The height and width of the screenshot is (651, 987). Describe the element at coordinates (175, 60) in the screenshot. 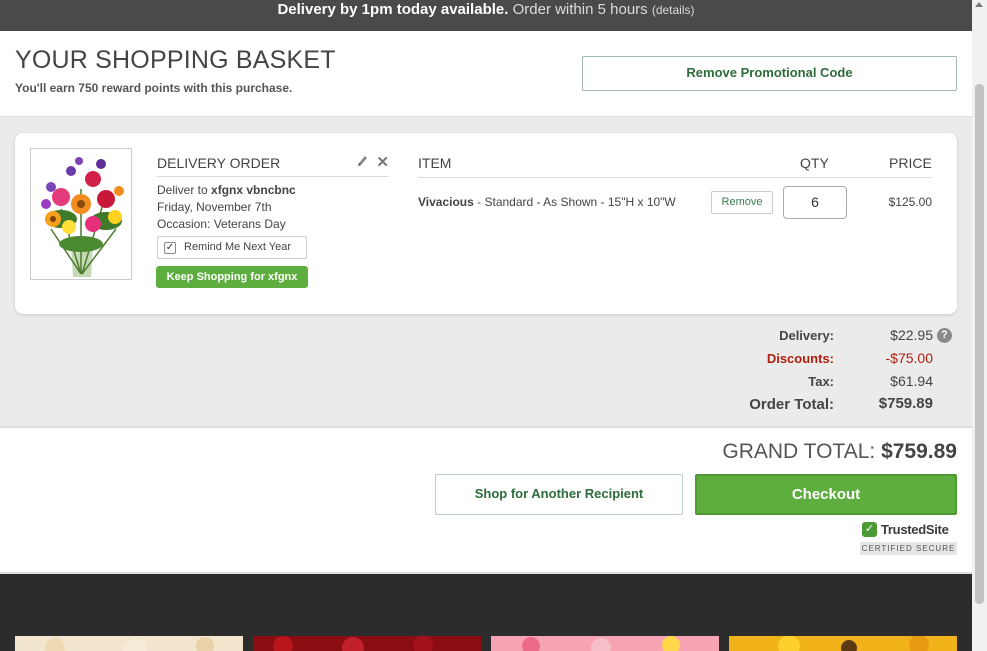

I see `page-title: YOUR SHOPPING BASKET` at that location.